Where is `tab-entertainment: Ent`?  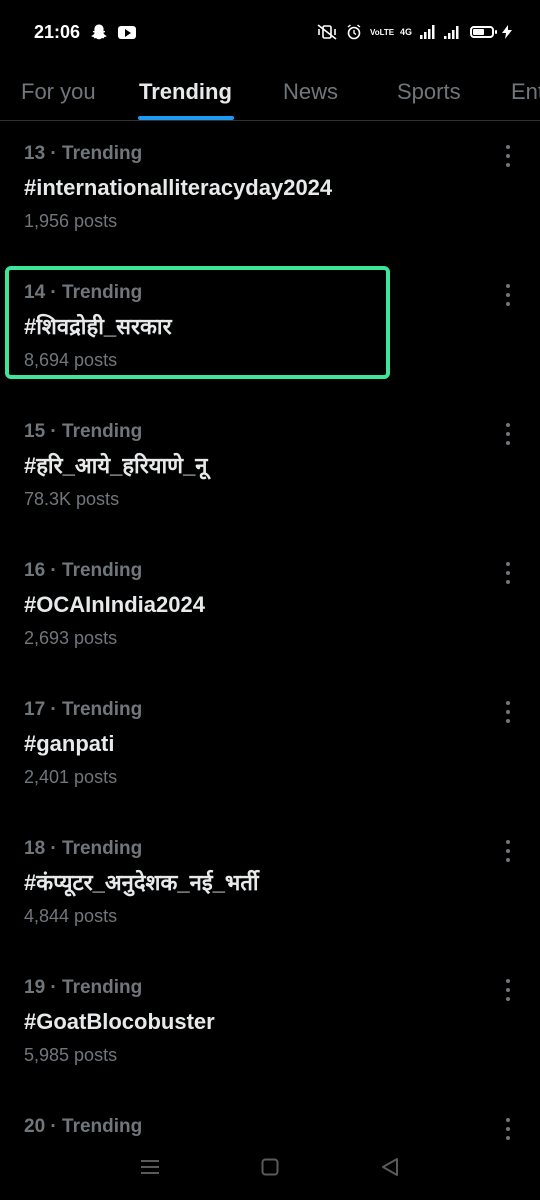 tab-entertainment: Ent is located at coordinates (525, 92).